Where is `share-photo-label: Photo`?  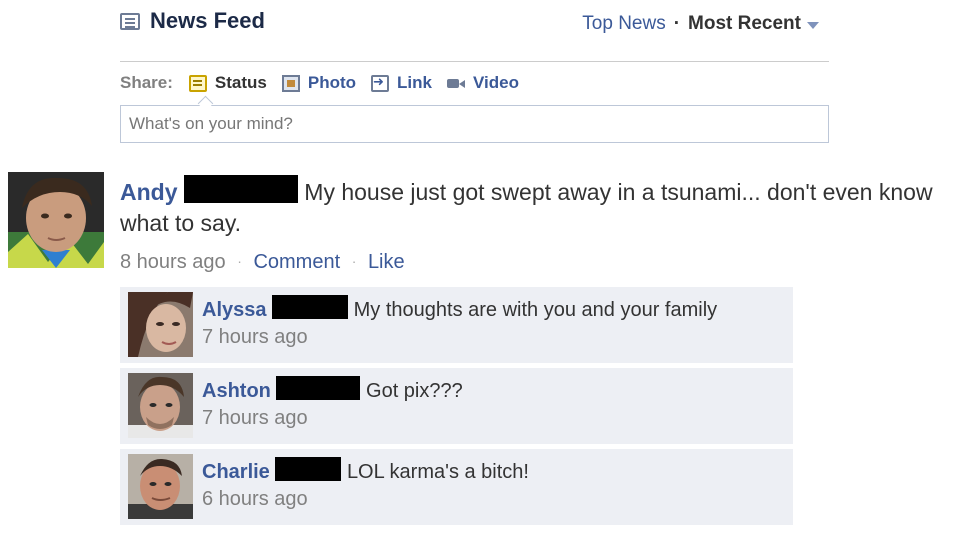
share-photo-label: Photo is located at coordinates (332, 82).